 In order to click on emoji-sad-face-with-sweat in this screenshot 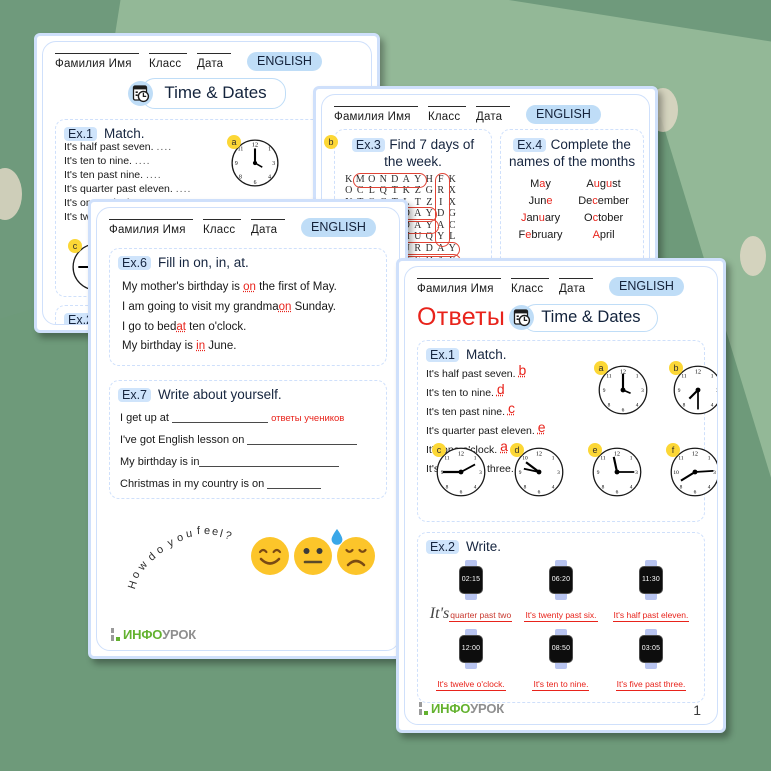, I will do `click(353, 552)`.